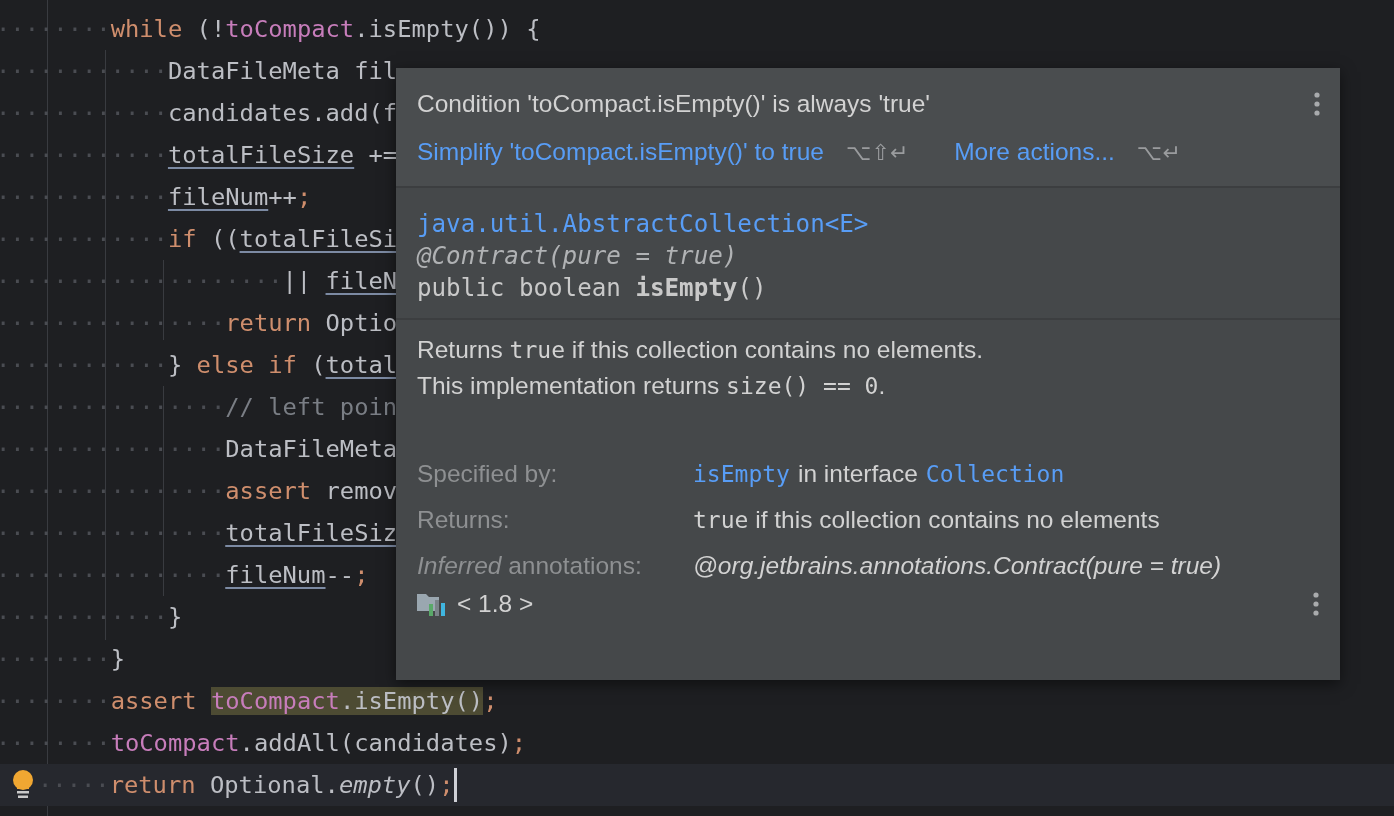 The image size is (1394, 816). Describe the element at coordinates (199, 71) in the screenshot. I see `code-line: ············DataFileMeta fil` at that location.